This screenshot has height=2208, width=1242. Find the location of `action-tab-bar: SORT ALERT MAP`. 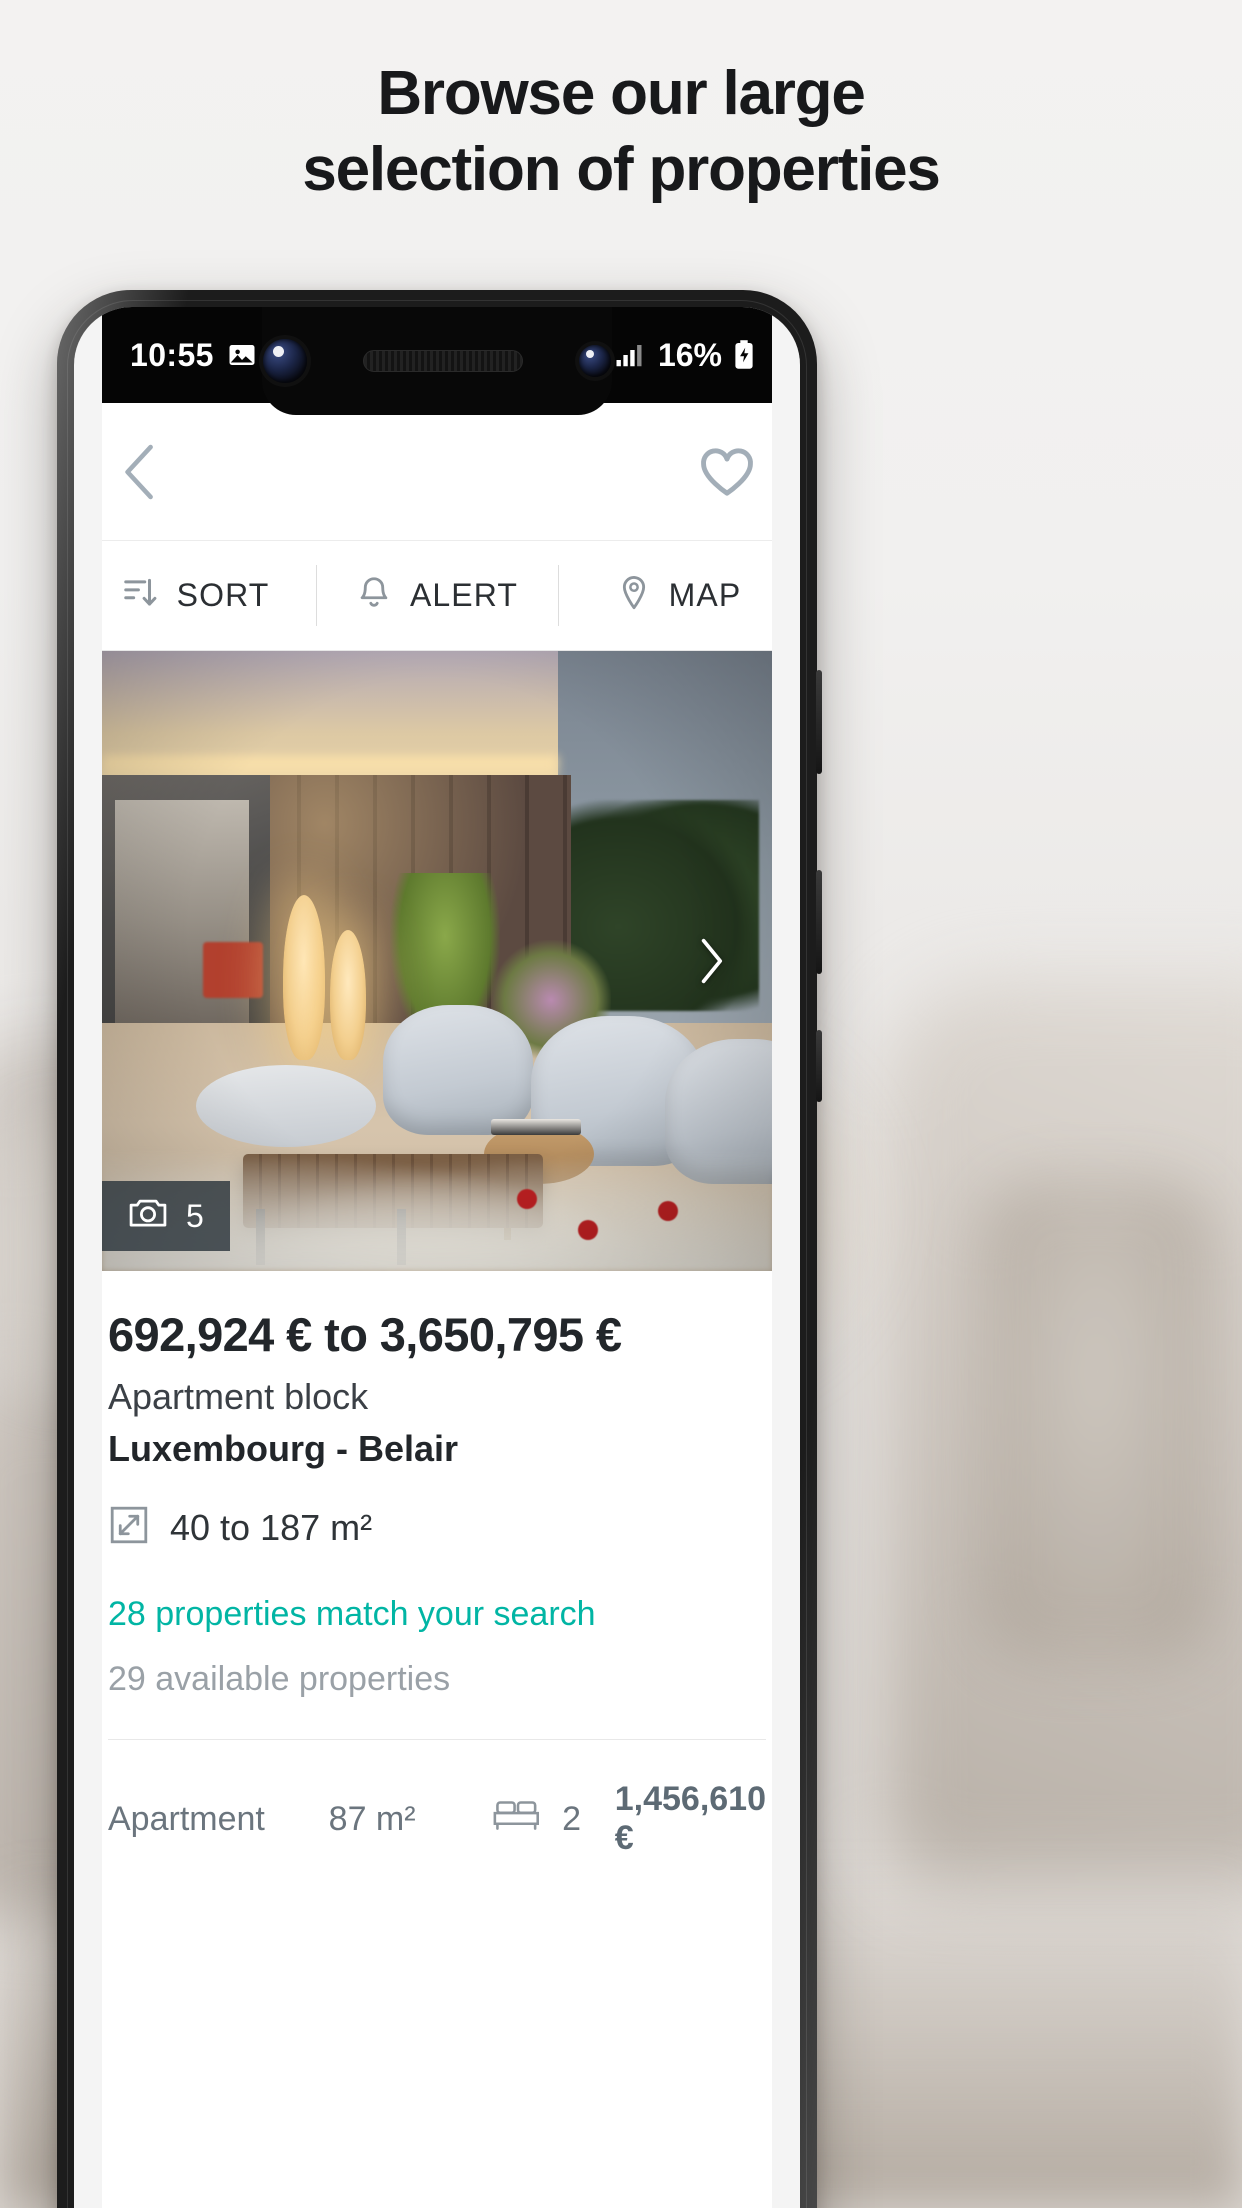

action-tab-bar: SORT ALERT MAP is located at coordinates (437, 596).